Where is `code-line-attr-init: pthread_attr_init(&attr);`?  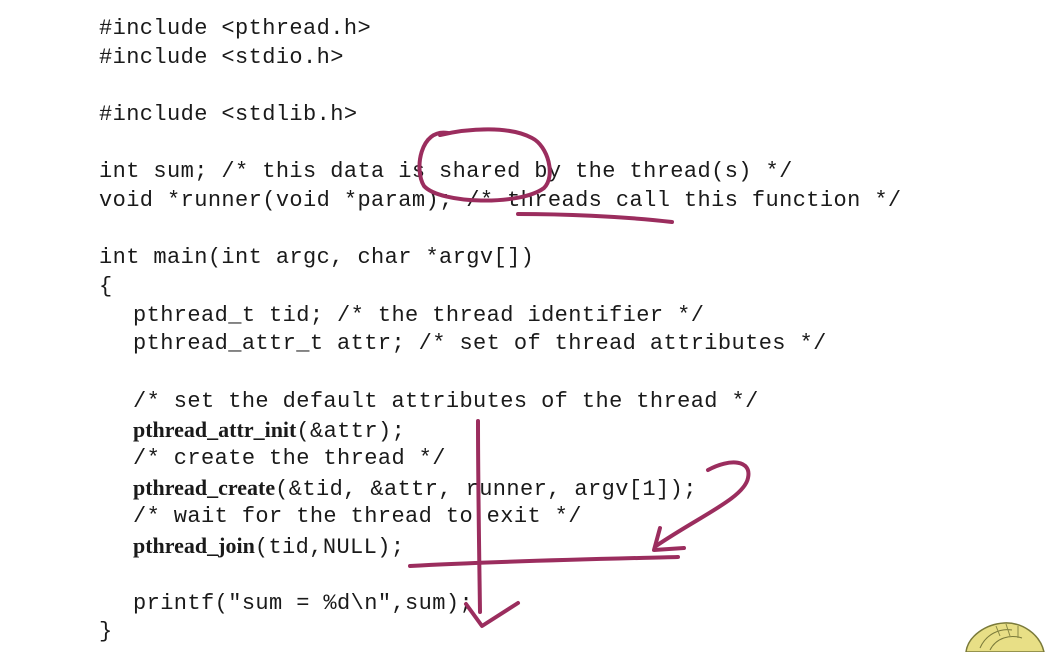
code-line-attr-init: pthread_attr_init(&attr); is located at coordinates (269, 429).